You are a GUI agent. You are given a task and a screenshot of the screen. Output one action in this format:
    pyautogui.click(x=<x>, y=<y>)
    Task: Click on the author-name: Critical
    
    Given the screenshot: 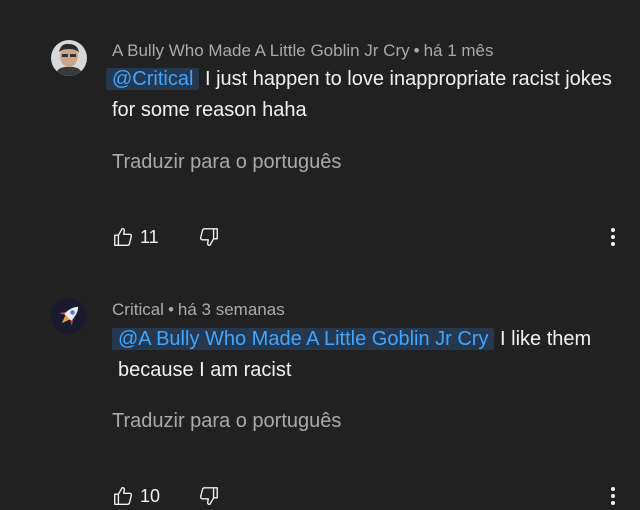 What is the action you would take?
    pyautogui.click(x=138, y=309)
    